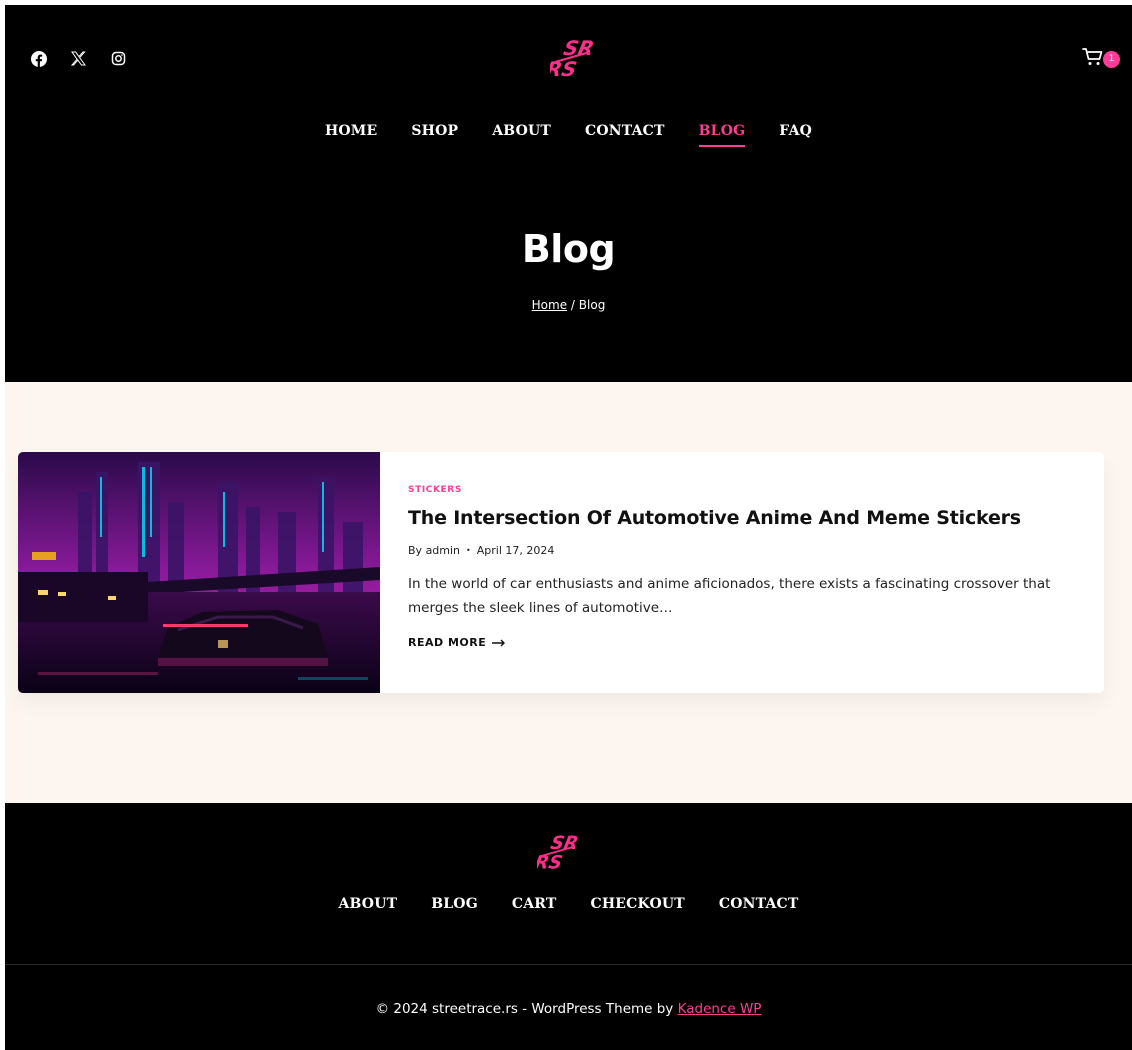 This screenshot has width=1132, height=1050. What do you see at coordinates (447, 642) in the screenshot?
I see `read-more-label: READ MORE` at bounding box center [447, 642].